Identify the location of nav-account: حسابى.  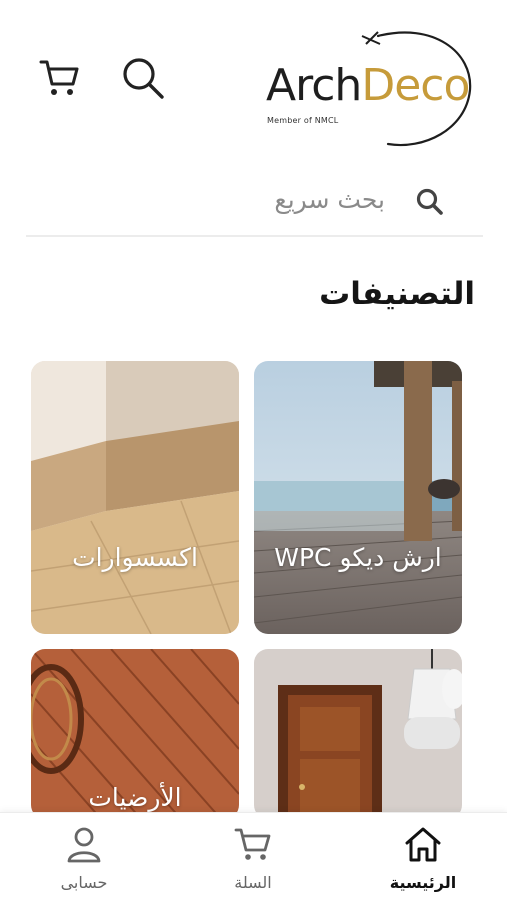
(84, 856).